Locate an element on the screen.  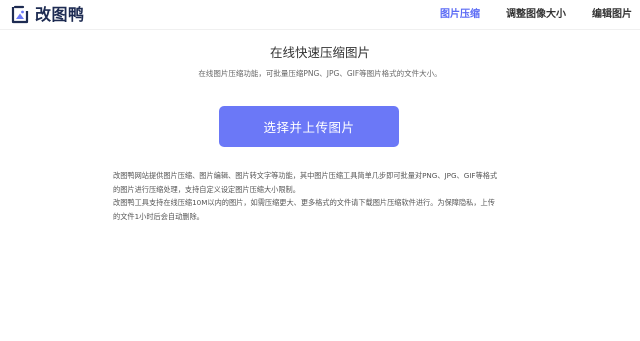
nav-item-image-compress: 图片压缩 is located at coordinates (460, 15).